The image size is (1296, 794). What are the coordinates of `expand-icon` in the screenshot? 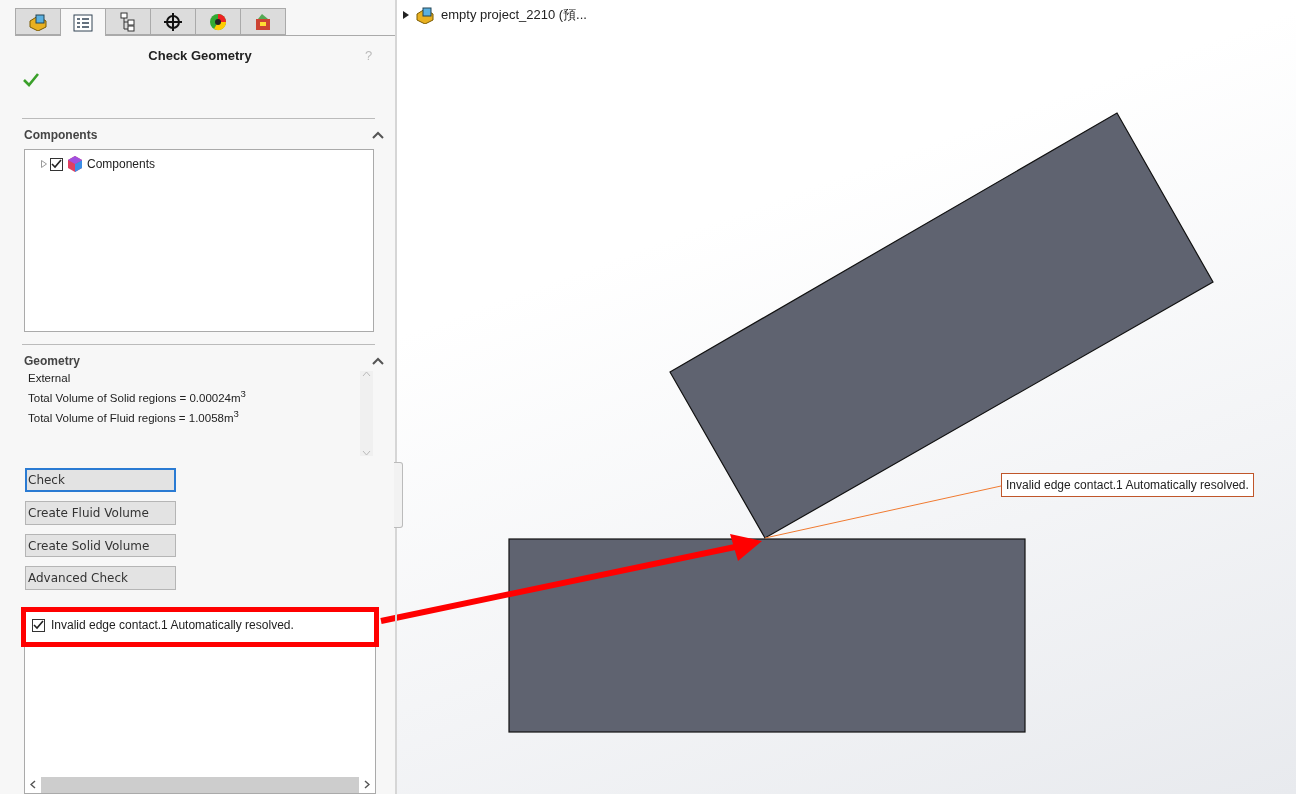 It's located at (406, 15).